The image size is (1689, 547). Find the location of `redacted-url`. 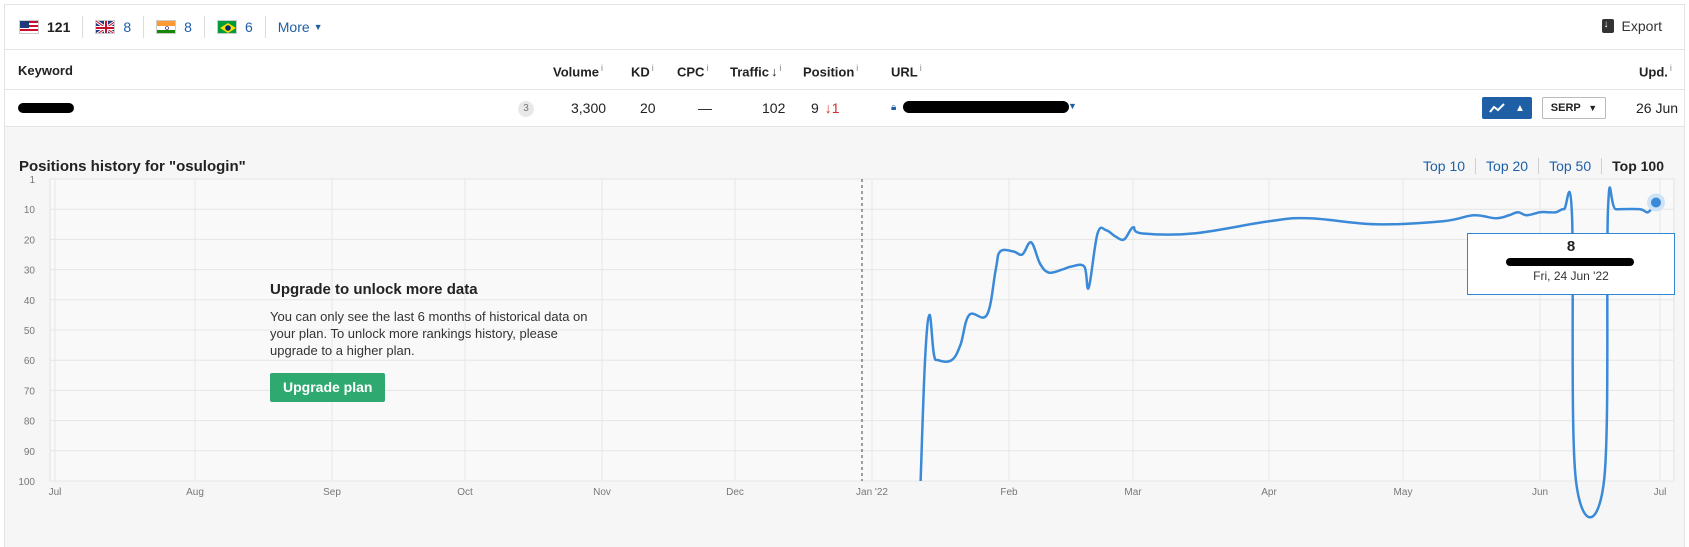

redacted-url is located at coordinates (986, 107).